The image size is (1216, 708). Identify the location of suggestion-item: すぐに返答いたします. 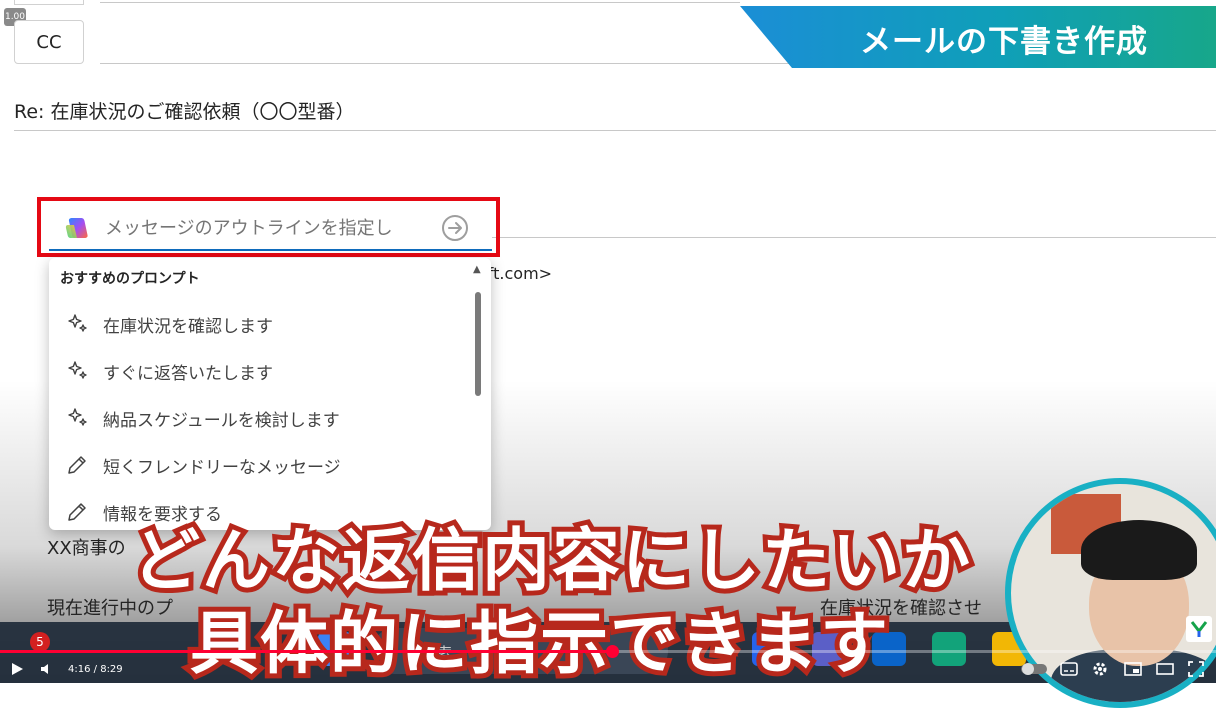
(169, 371).